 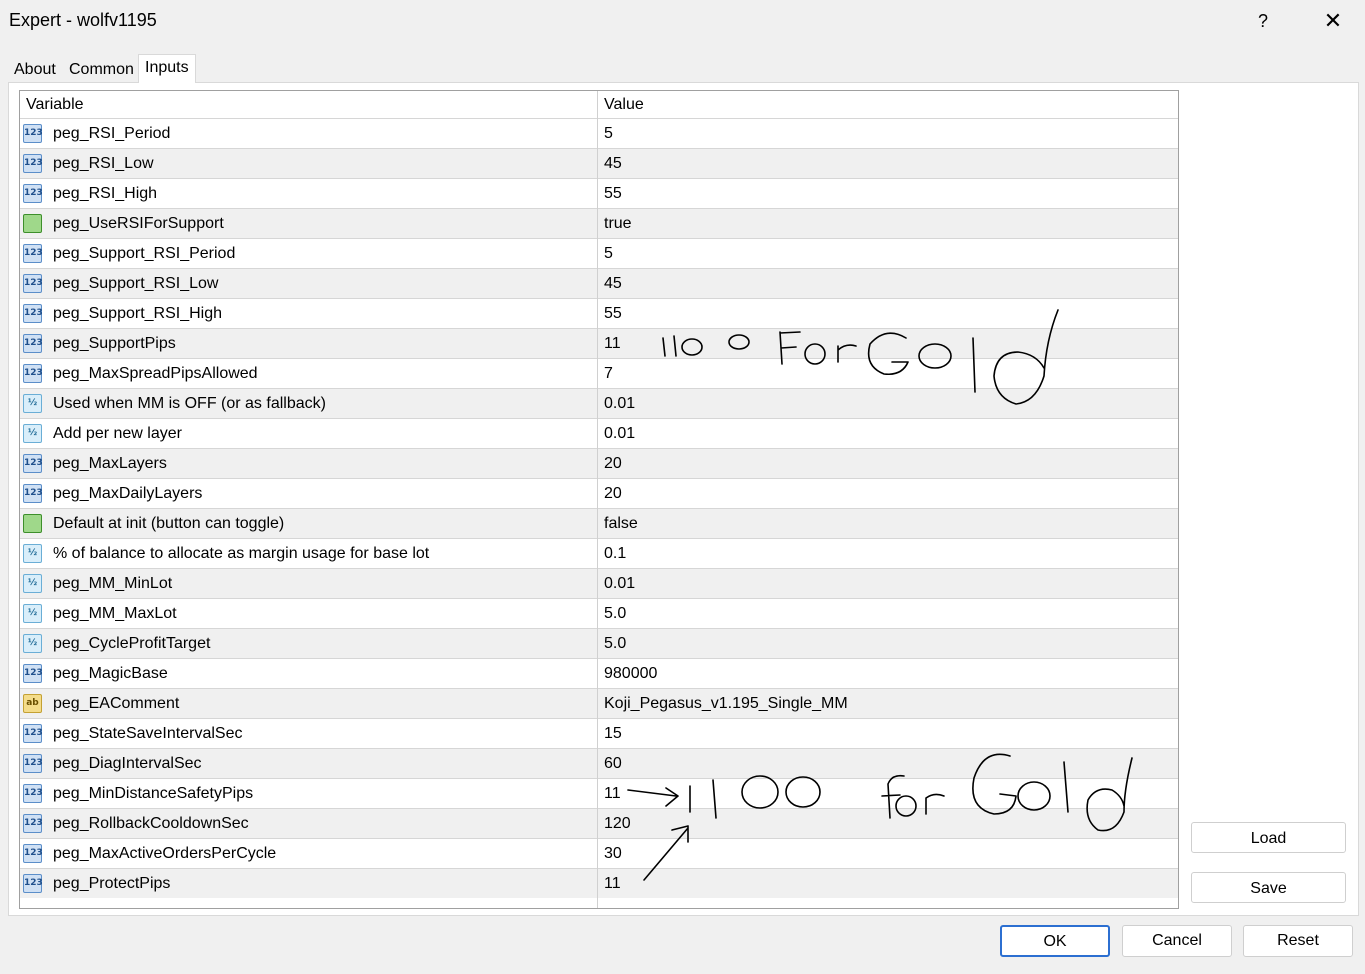 What do you see at coordinates (127, 763) in the screenshot?
I see `variable-name: peg_DiagIntervalSec` at bounding box center [127, 763].